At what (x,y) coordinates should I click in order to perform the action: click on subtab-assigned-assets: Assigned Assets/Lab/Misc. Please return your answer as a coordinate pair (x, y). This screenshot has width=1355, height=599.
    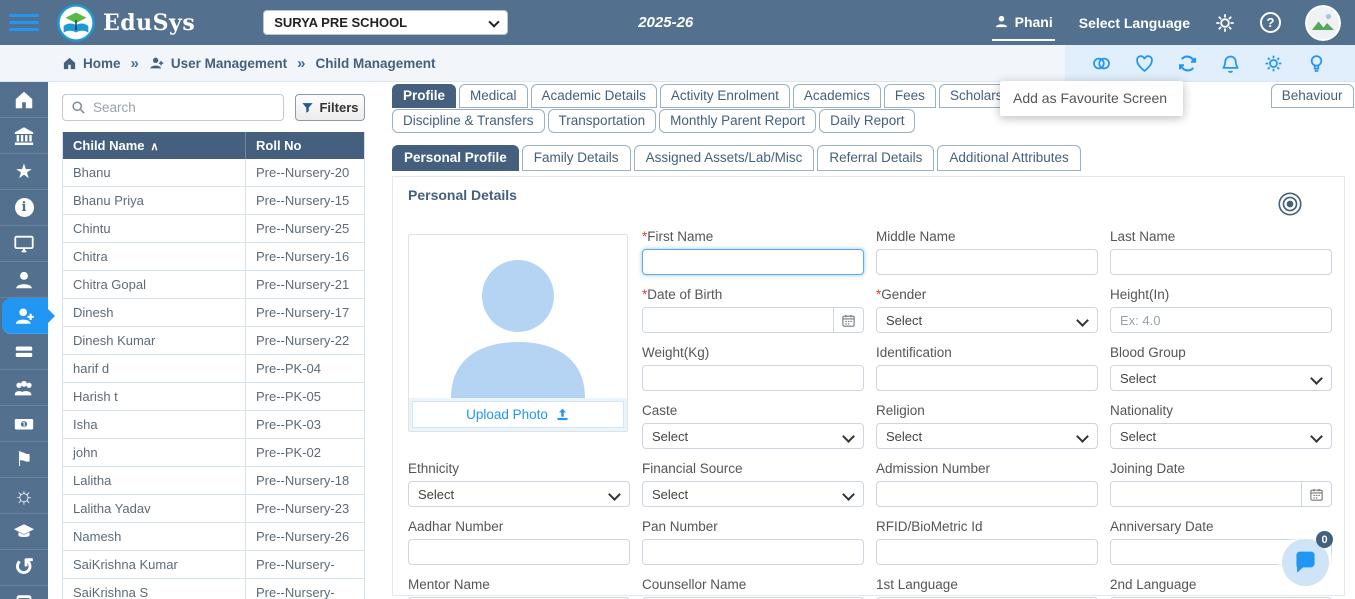
    Looking at the image, I should click on (724, 158).